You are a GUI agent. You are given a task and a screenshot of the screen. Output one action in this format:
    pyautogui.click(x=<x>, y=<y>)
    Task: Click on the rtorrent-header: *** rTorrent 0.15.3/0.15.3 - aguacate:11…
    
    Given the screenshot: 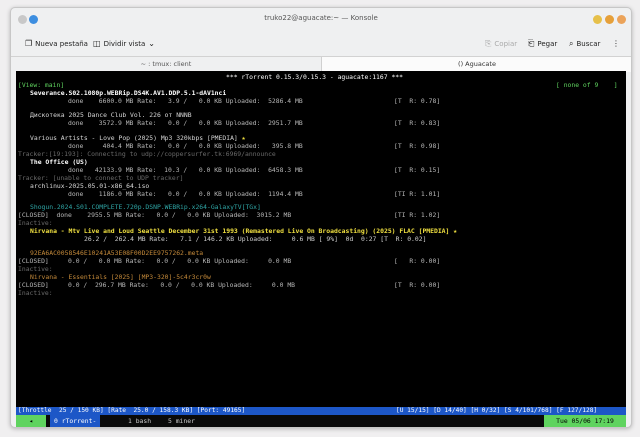 What is the action you would take?
    pyautogui.click(x=314, y=77)
    